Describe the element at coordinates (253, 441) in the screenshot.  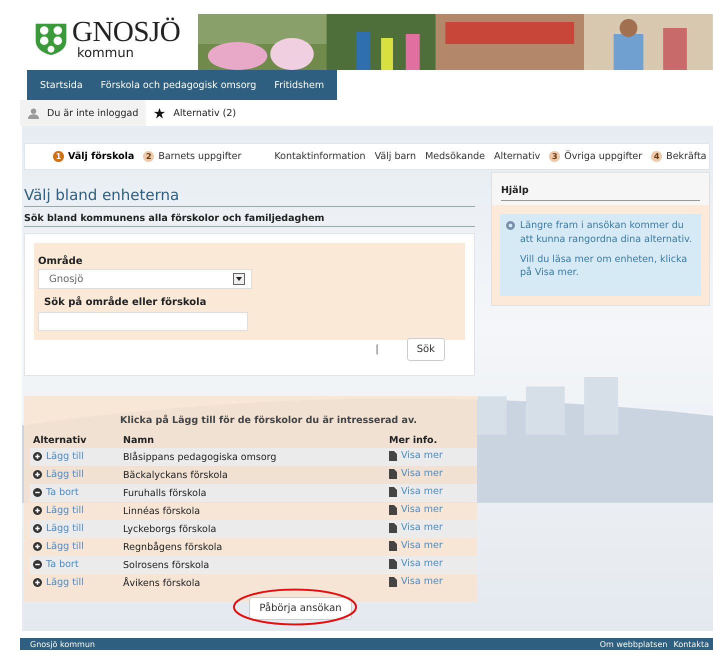
I see `column-header: Namn` at that location.